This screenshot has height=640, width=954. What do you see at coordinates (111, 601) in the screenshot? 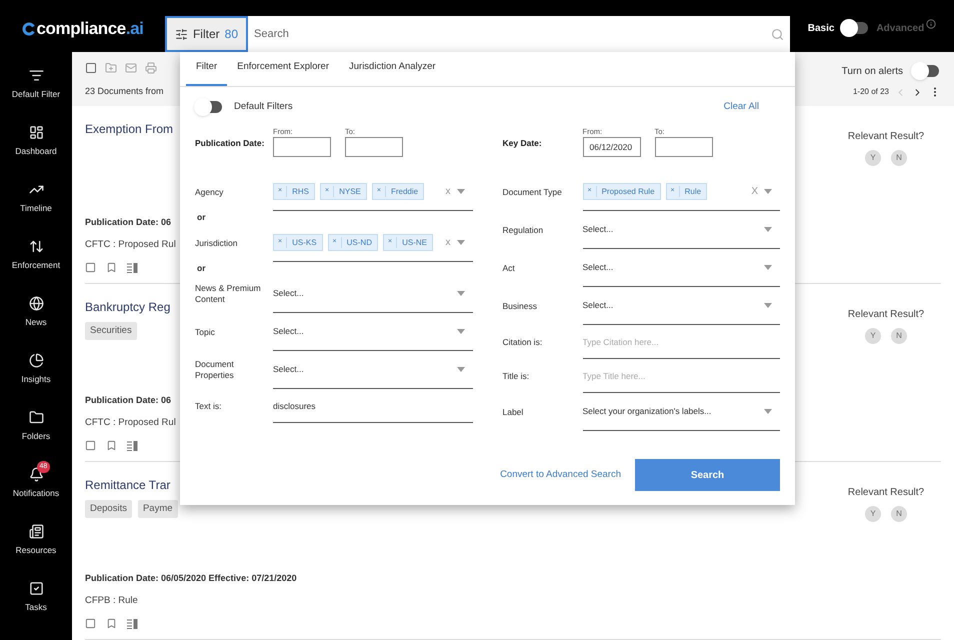
I see `document-source: CFPB : Rule` at bounding box center [111, 601].